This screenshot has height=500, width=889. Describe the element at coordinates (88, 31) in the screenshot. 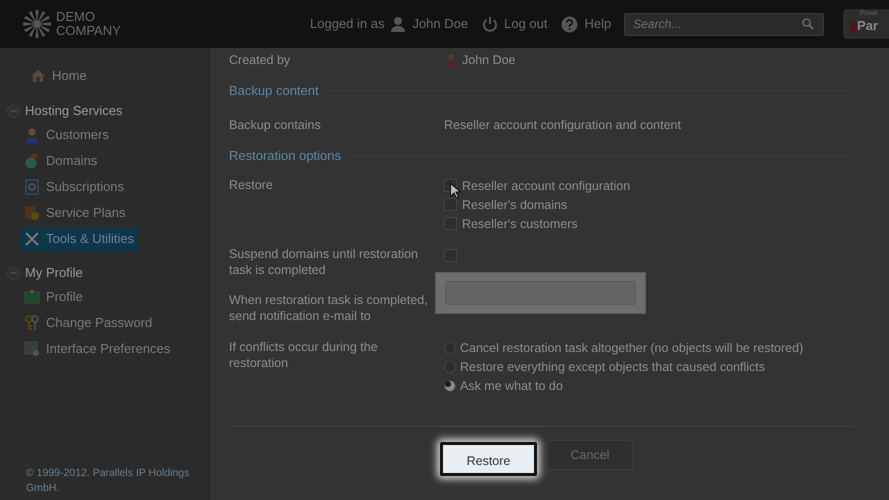

I see `logo-text: COMPANY` at that location.